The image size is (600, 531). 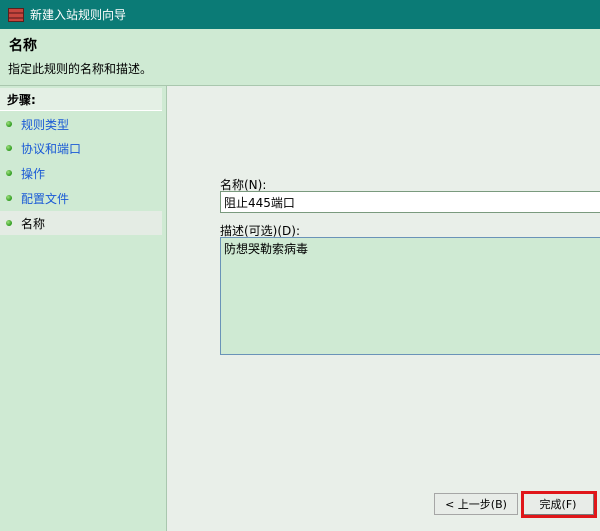 I want to click on finish-button: 完成(F), so click(x=558, y=504).